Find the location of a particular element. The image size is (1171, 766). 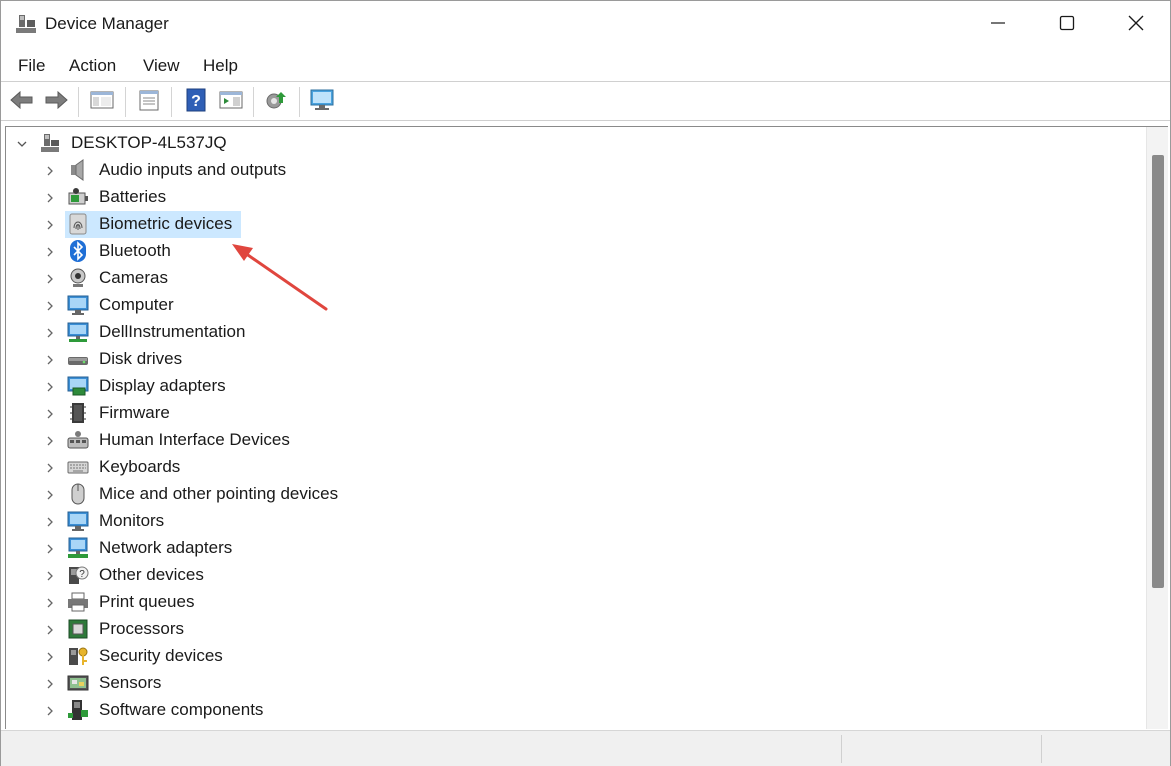

computer-root-icon is located at coordinates (50, 143).